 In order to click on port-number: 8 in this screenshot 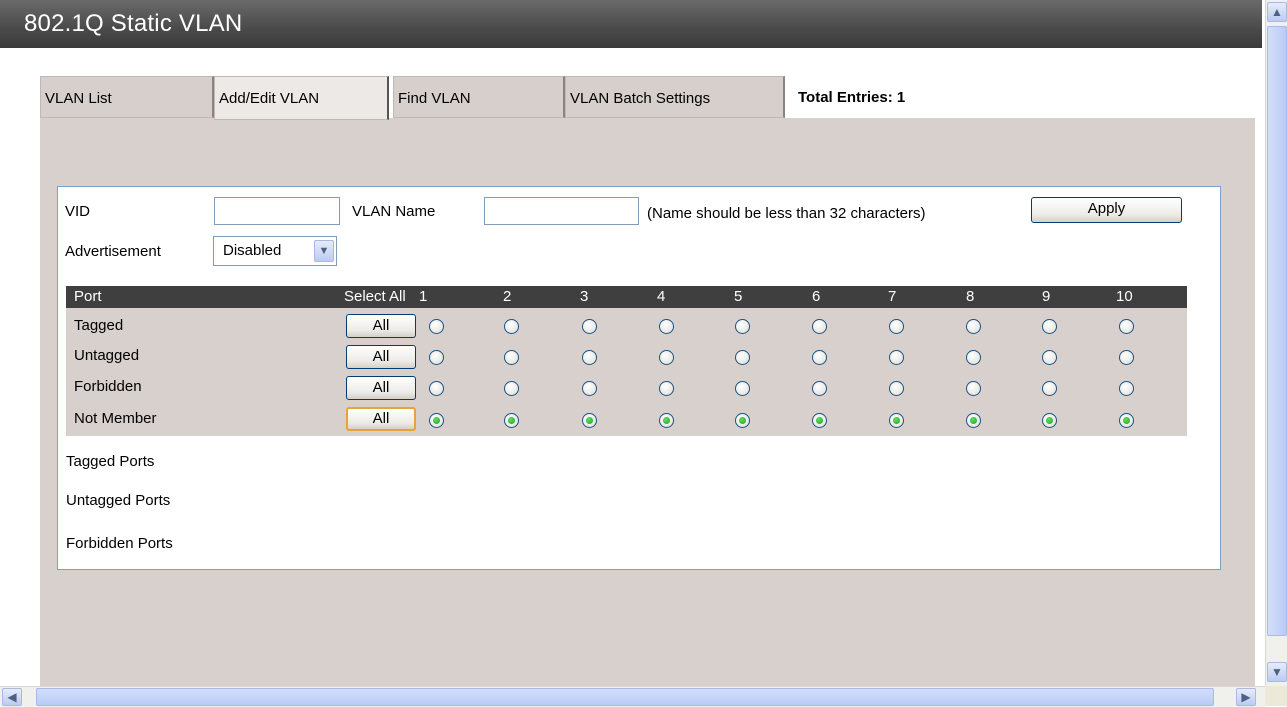, I will do `click(970, 296)`.